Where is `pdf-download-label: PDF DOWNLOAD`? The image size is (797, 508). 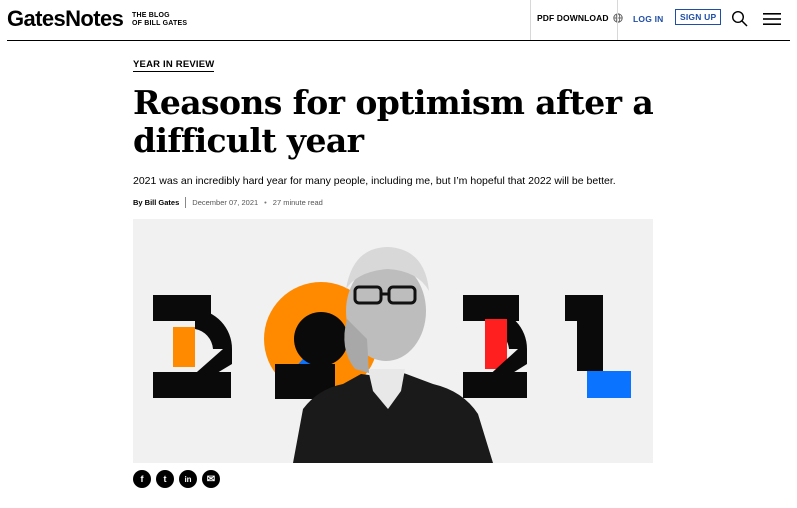
pdf-download-label: PDF DOWNLOAD is located at coordinates (573, 18).